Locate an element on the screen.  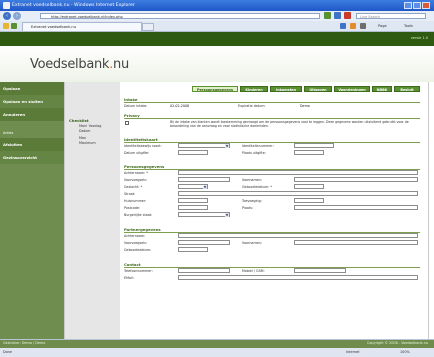
logo-band: Voedselbank.nu is located at coordinates (217, 64).